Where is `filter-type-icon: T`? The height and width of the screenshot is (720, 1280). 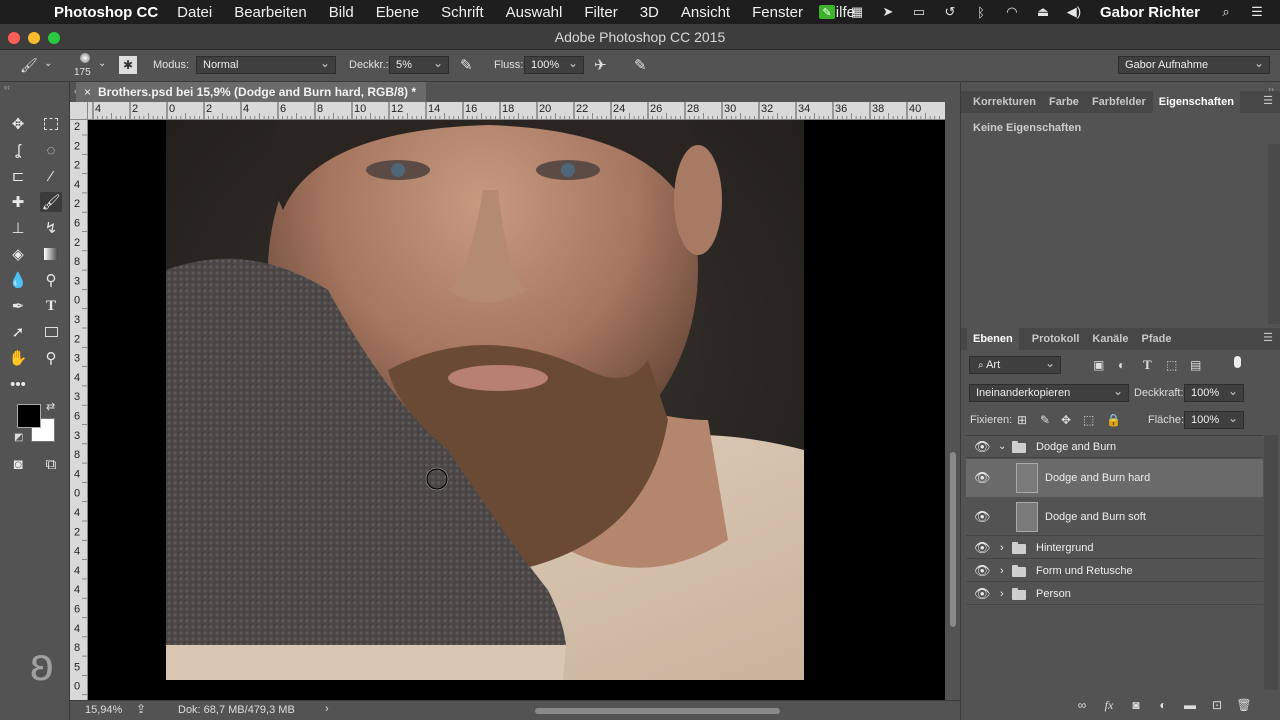
filter-type-icon: T is located at coordinates (1147, 365).